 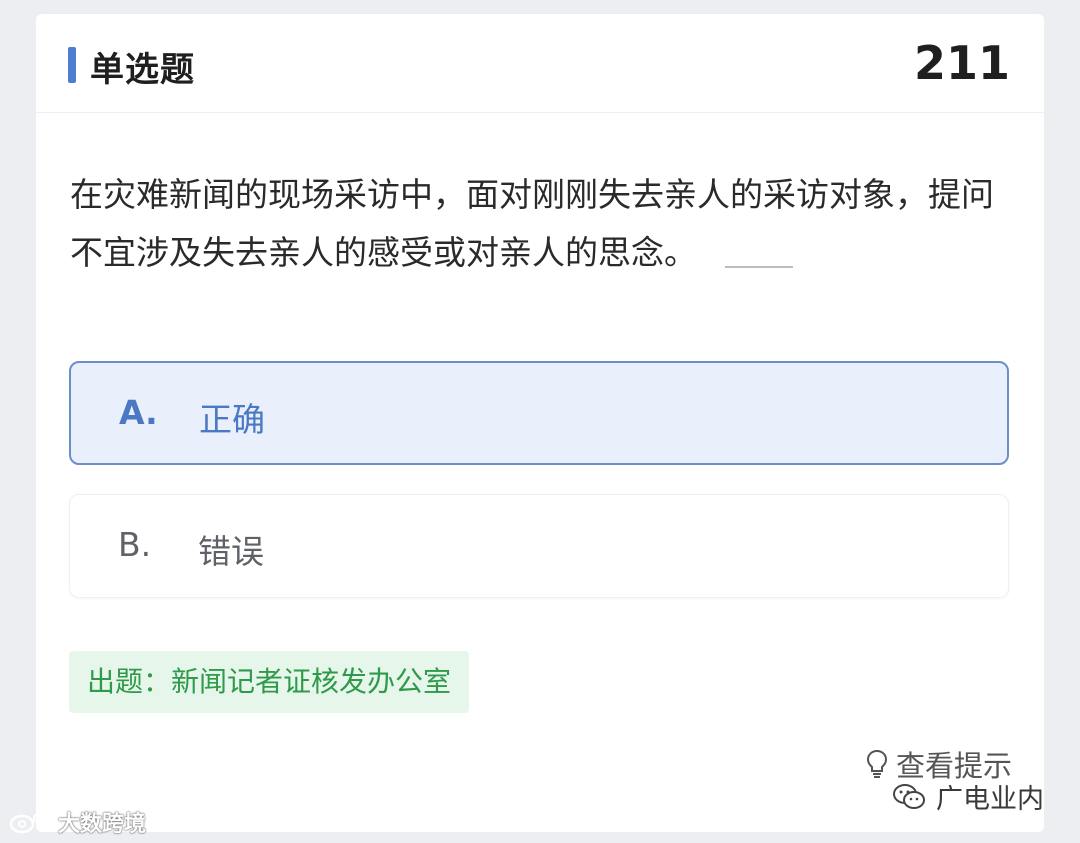 What do you see at coordinates (135, 544) in the screenshot?
I see `option-letter: B.` at bounding box center [135, 544].